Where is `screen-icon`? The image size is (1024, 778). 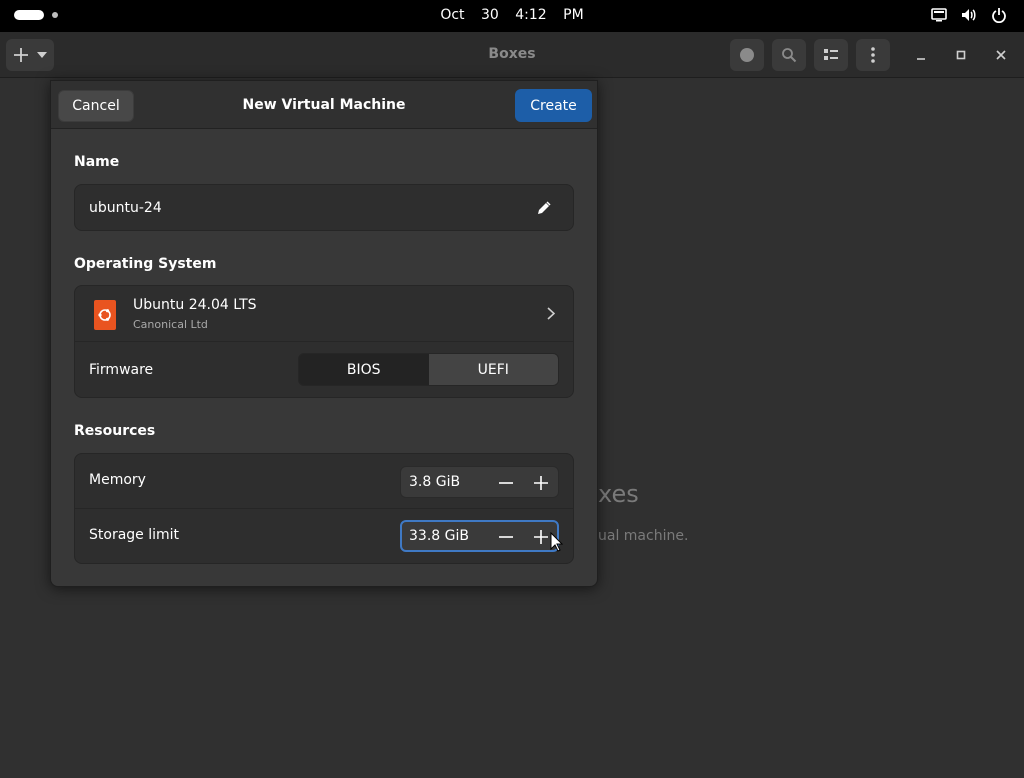 screen-icon is located at coordinates (939, 15).